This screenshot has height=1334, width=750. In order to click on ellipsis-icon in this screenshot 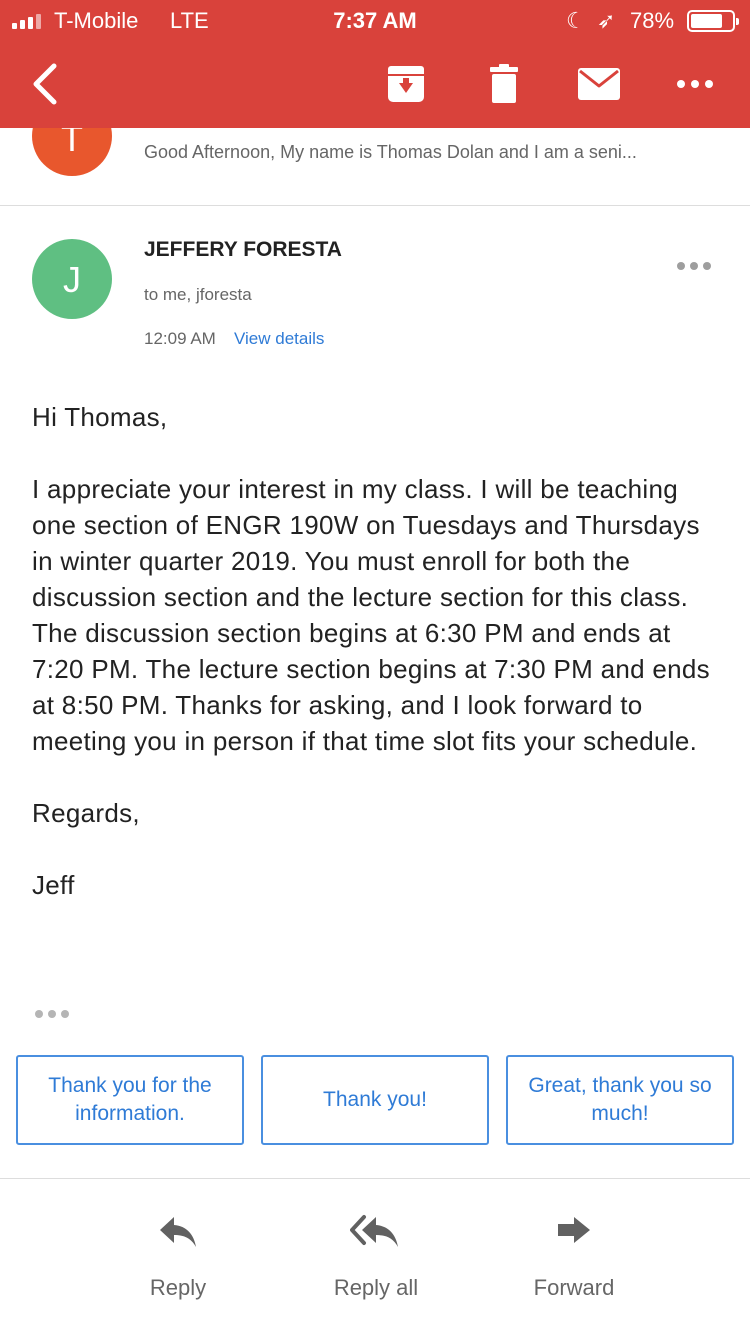, I will do `click(52, 1014)`.